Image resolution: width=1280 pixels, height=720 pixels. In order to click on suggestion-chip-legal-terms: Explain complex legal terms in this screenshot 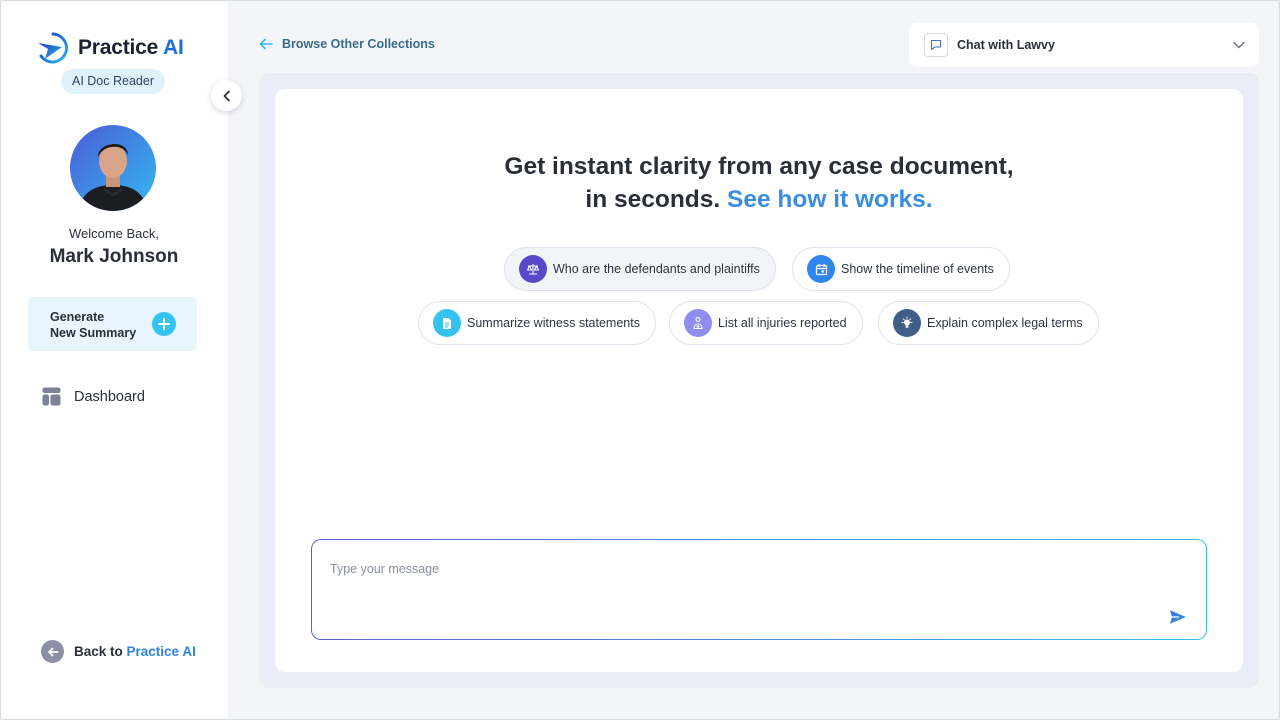, I will do `click(988, 323)`.